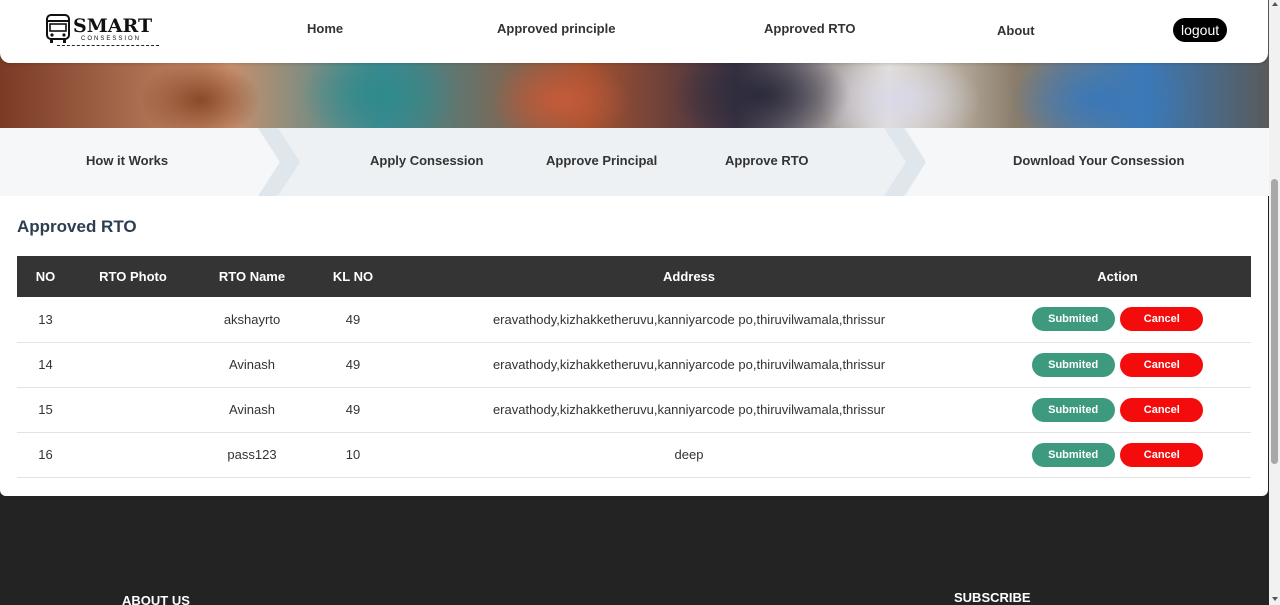  Describe the element at coordinates (1117, 276) in the screenshot. I see `header-action: Action` at that location.